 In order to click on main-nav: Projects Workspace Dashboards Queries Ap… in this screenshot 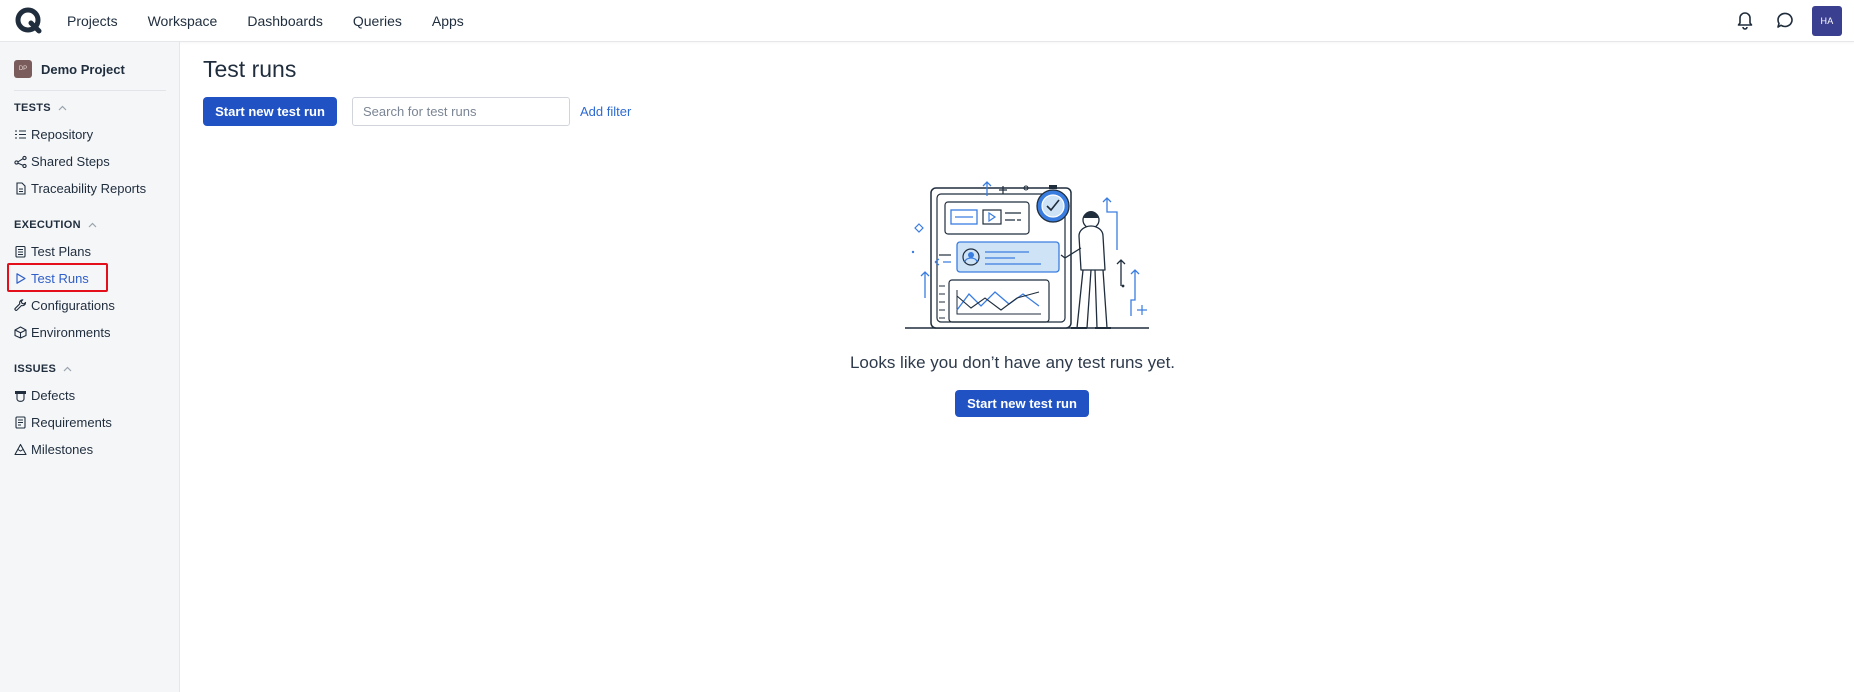, I will do `click(265, 21)`.